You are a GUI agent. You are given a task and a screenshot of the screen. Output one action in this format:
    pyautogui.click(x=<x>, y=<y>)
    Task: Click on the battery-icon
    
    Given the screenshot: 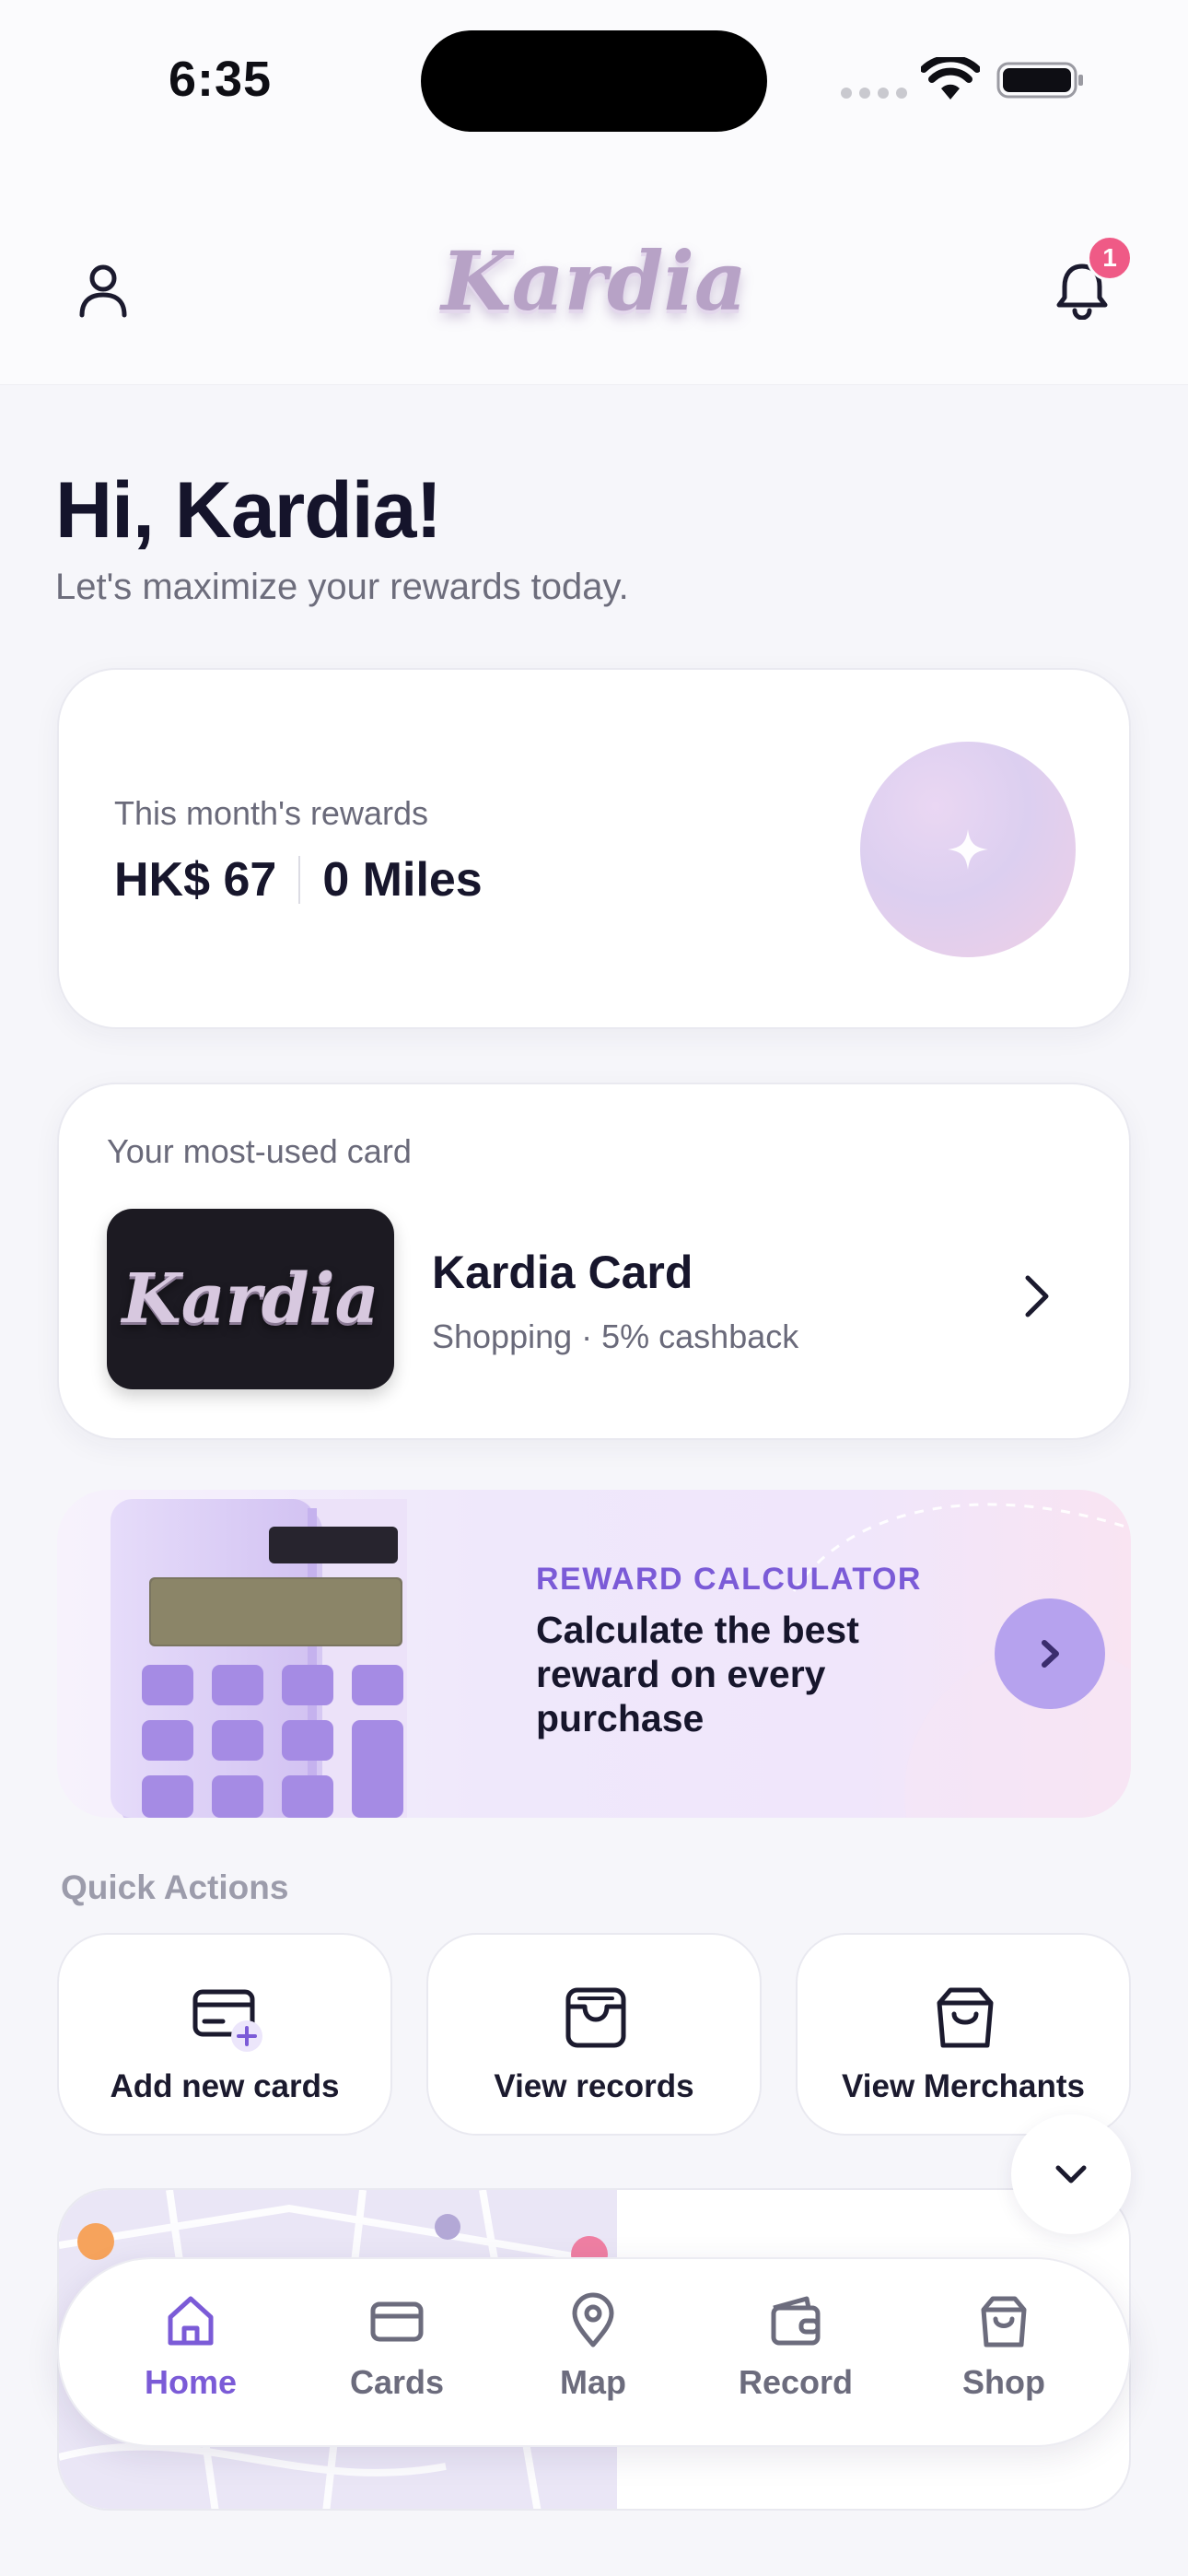 What is the action you would take?
    pyautogui.click(x=1039, y=80)
    